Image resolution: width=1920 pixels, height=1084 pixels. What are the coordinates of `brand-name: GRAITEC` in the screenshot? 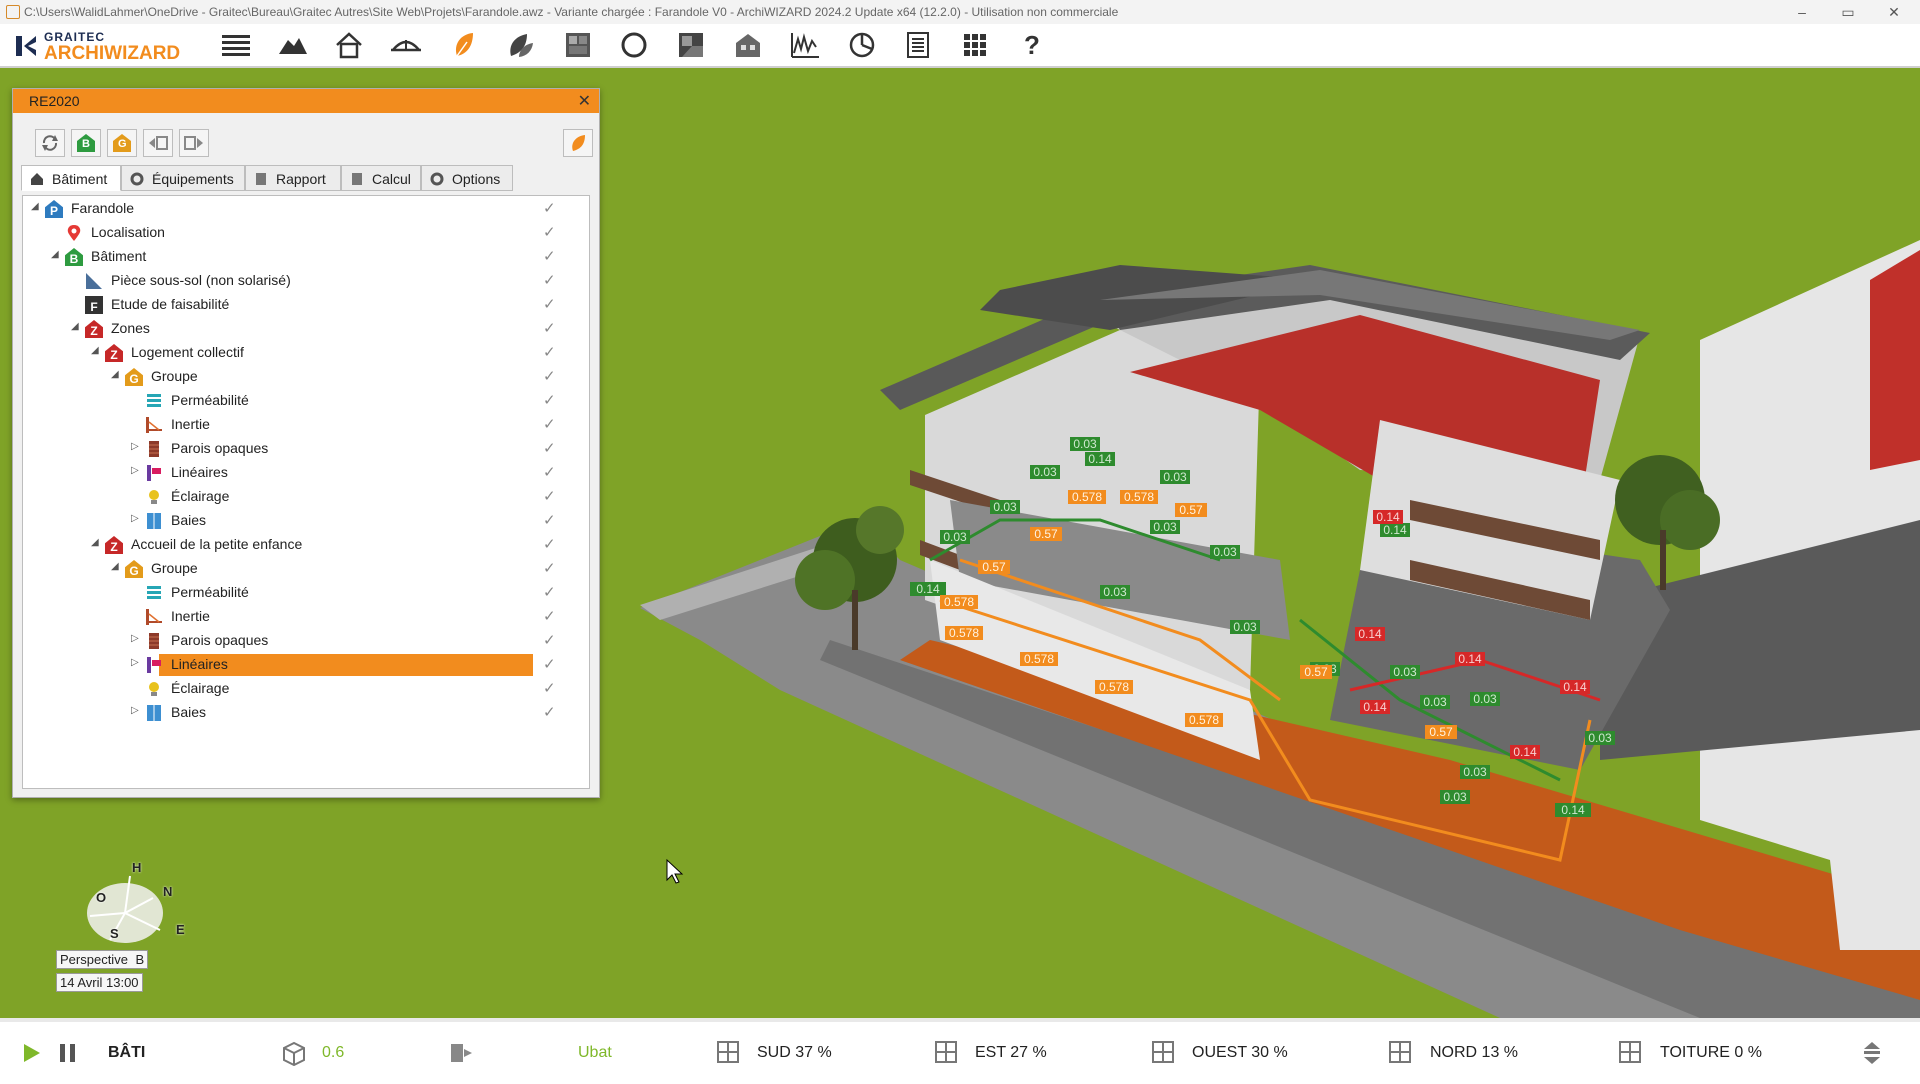 It's located at (74, 37).